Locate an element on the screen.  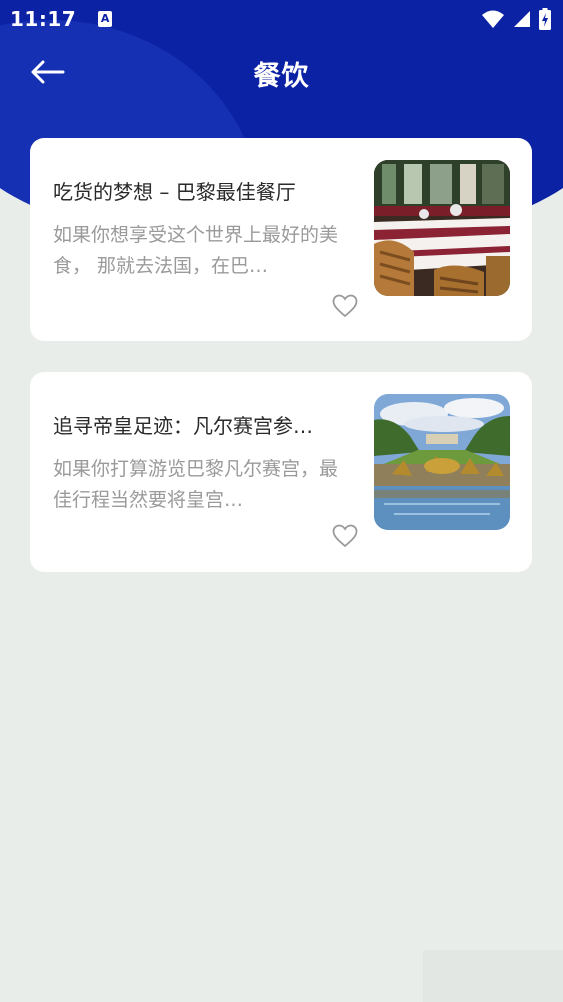
page-title: 餐饮 is located at coordinates (281, 76).